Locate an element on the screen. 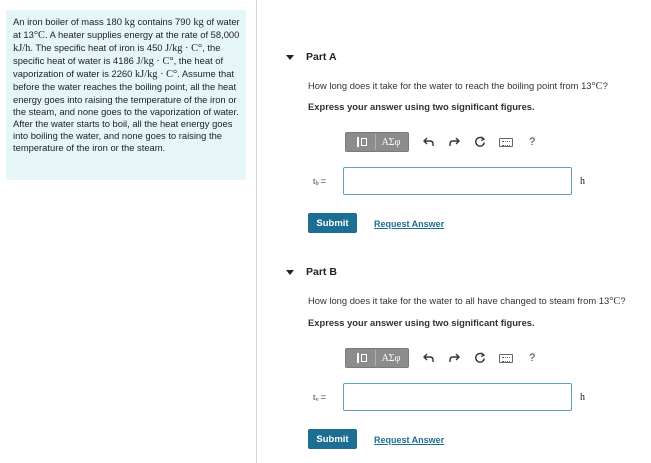 The image size is (651, 463). part-a-title: Part A is located at coordinates (321, 57).